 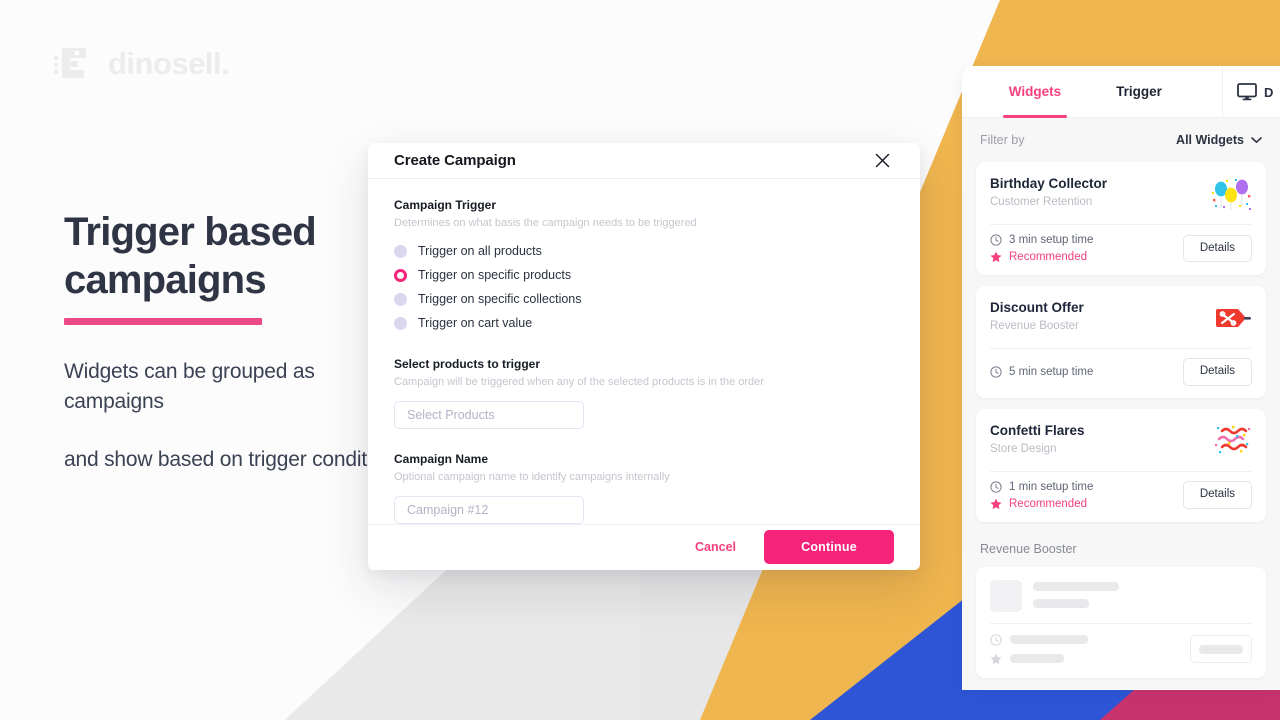 I want to click on section-label-revenue-booster: Revenue Booster, so click(x=1028, y=548).